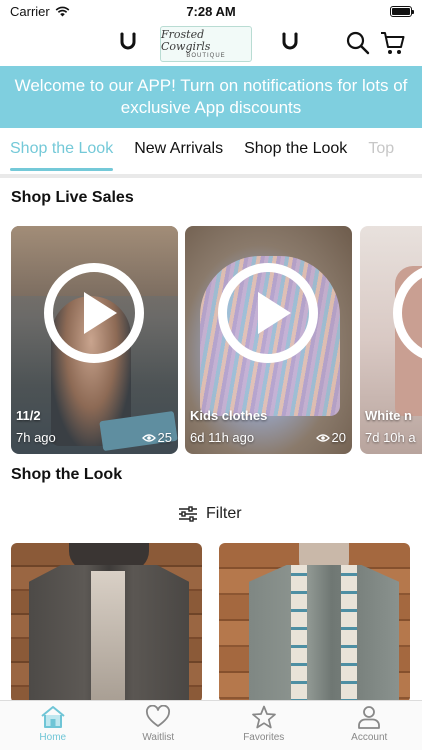  I want to click on status-left: Carrier, so click(40, 11).